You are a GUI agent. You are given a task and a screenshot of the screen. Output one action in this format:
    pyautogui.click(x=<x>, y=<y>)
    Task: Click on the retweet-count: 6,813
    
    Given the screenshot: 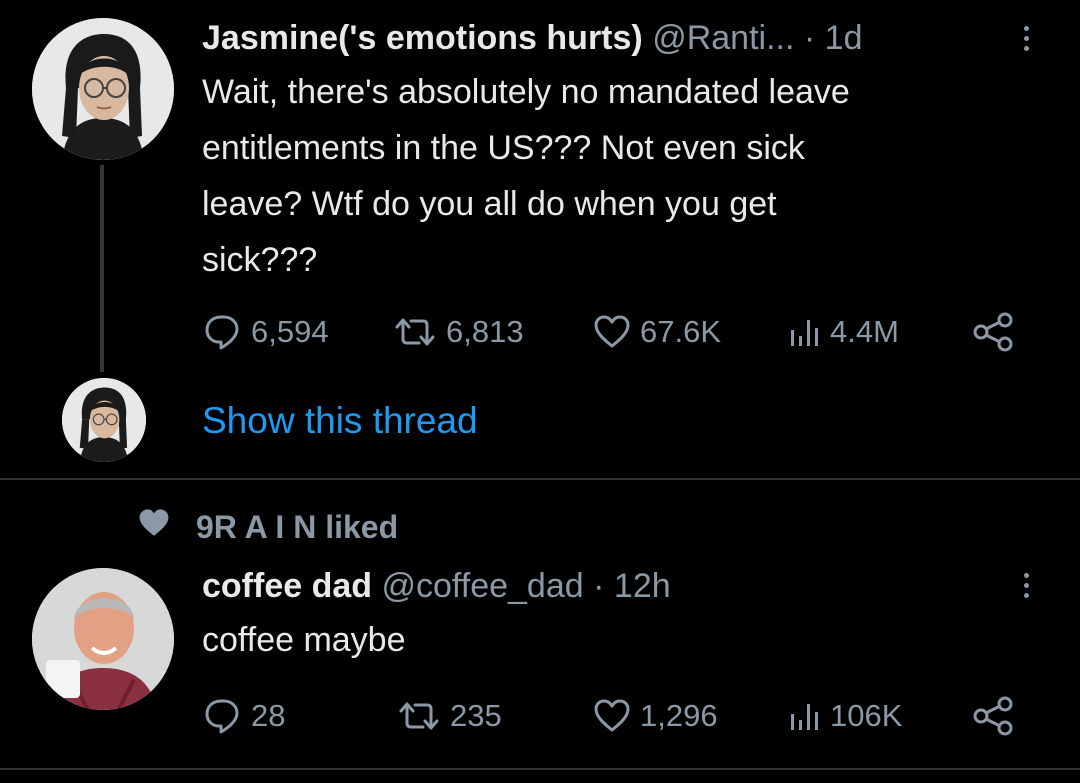 What is the action you would take?
    pyautogui.click(x=485, y=331)
    